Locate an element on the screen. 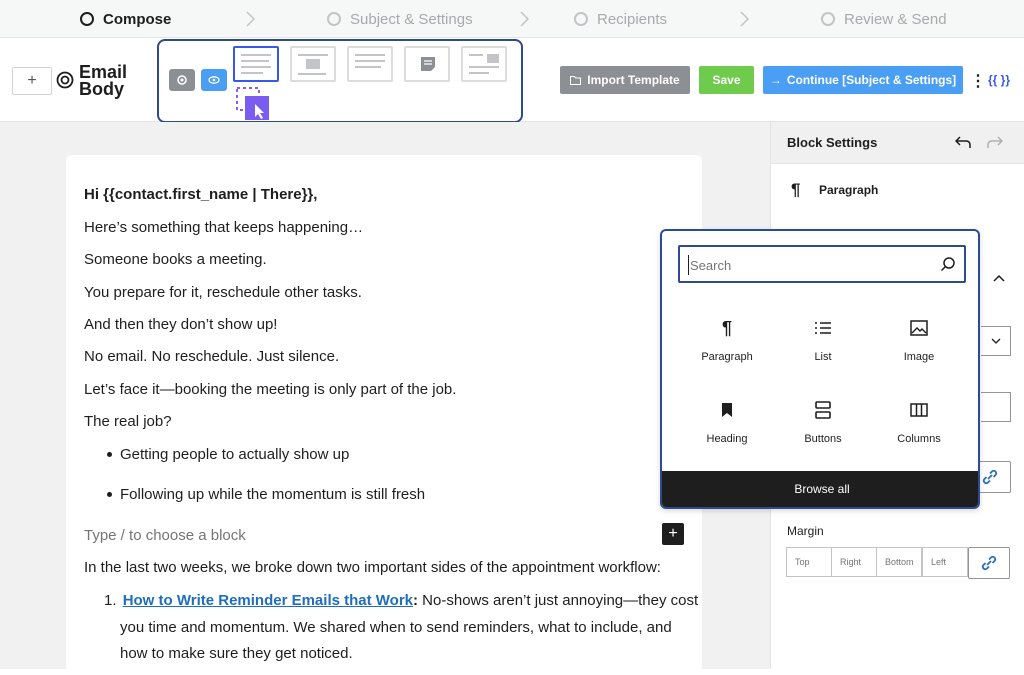 The width and height of the screenshot is (1024, 675). step-label: Review & Send is located at coordinates (895, 19).